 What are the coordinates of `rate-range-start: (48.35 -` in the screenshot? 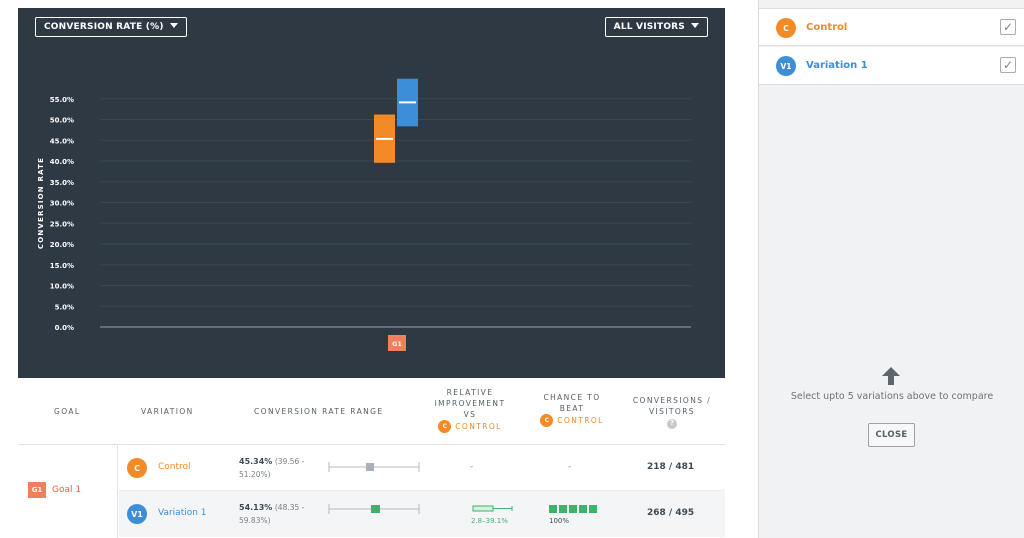 It's located at (289, 507).